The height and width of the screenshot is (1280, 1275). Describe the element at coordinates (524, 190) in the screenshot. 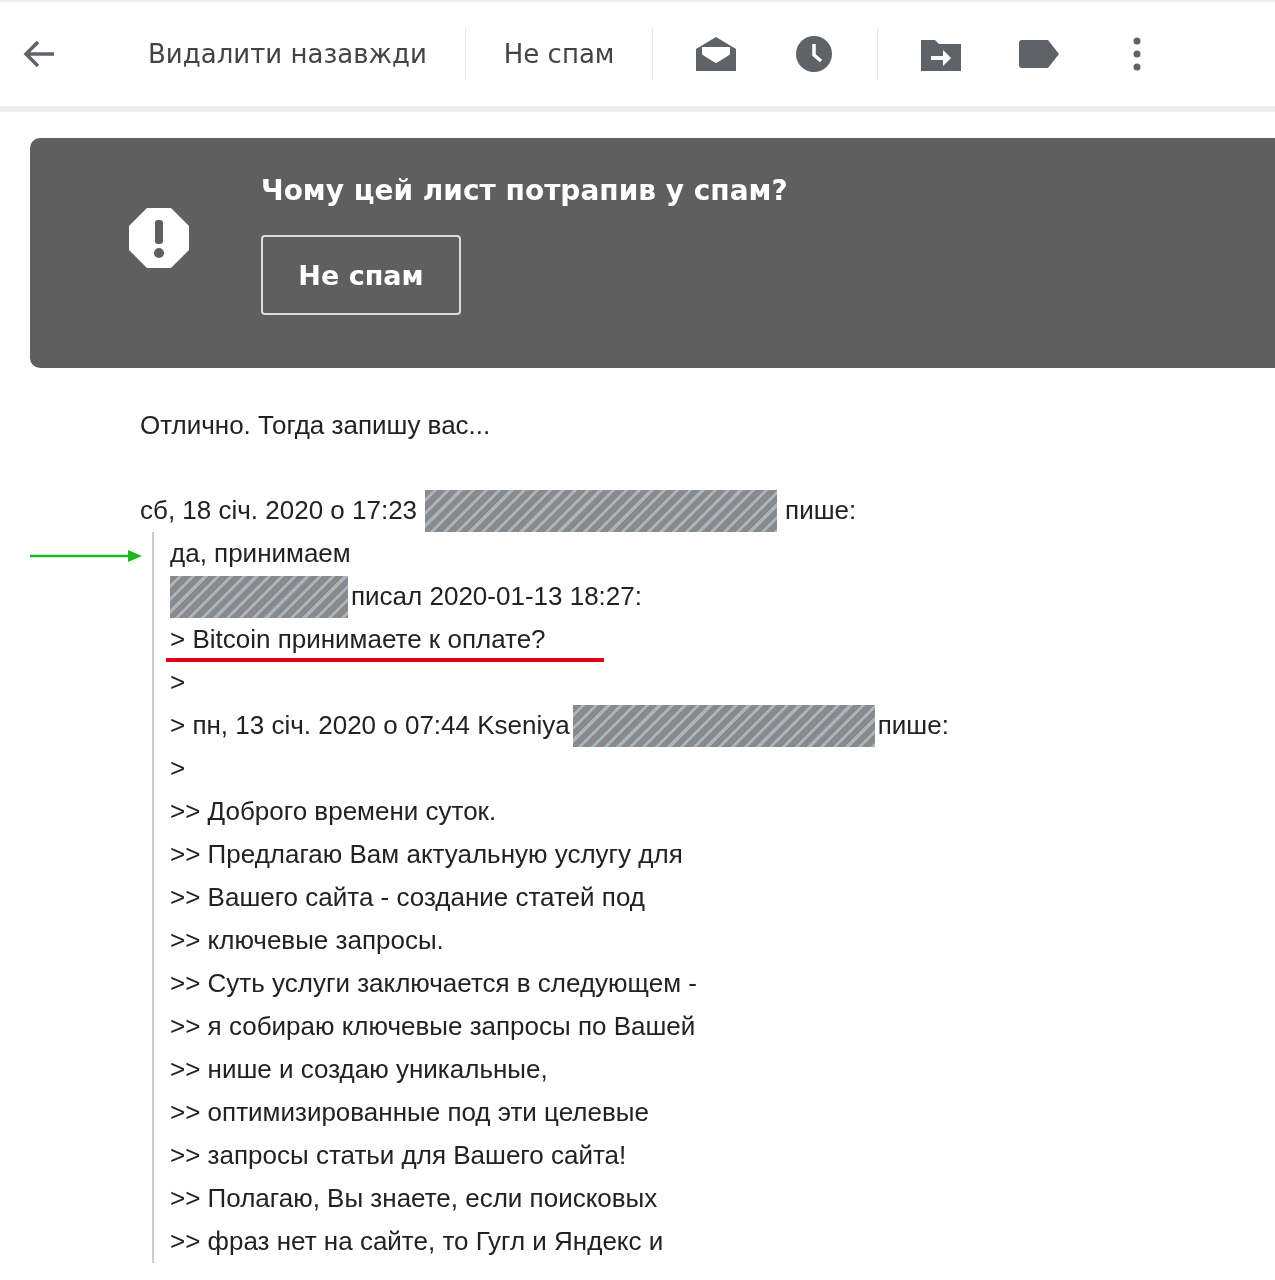

I see `banner-title: Чому цей лист потрапив у спам?` at that location.